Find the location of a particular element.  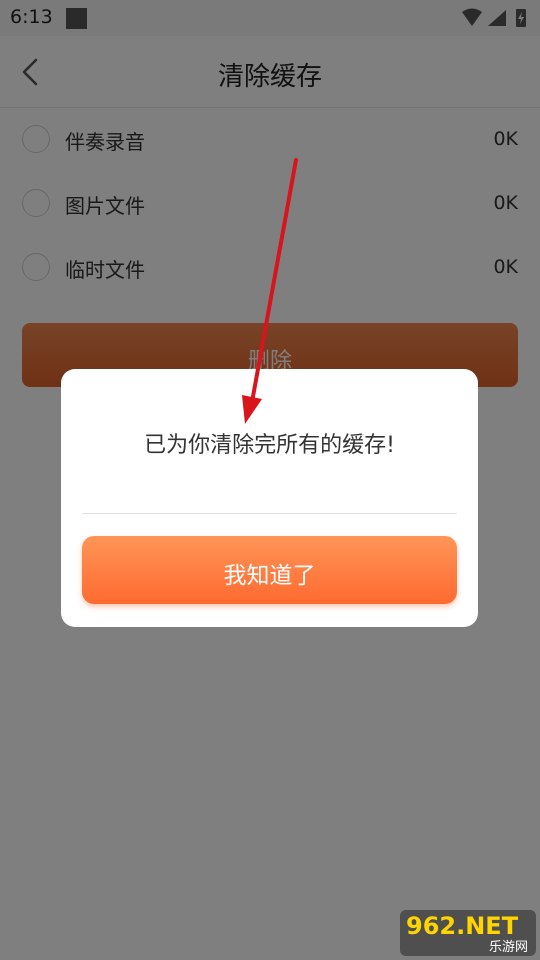

confirm-button-label: 我知道了 is located at coordinates (269, 576).